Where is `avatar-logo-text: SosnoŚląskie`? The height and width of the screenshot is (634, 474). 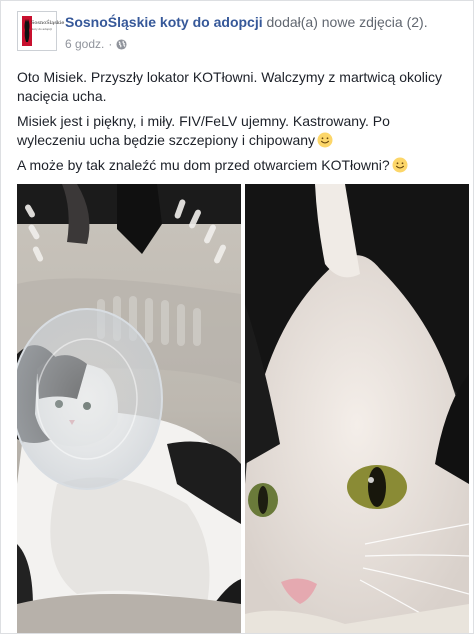
avatar-logo-text: SosnoŚląskie is located at coordinates (48, 23).